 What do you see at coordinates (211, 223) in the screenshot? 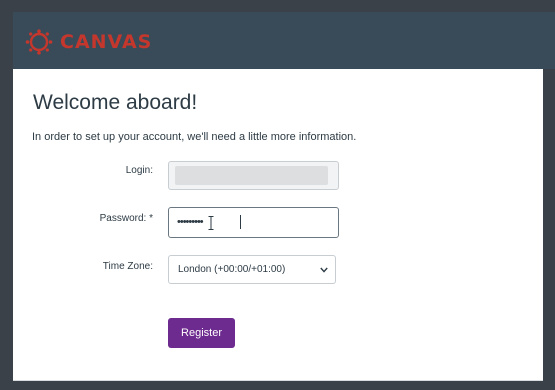
I see `ibeam-cursor-icon` at bounding box center [211, 223].